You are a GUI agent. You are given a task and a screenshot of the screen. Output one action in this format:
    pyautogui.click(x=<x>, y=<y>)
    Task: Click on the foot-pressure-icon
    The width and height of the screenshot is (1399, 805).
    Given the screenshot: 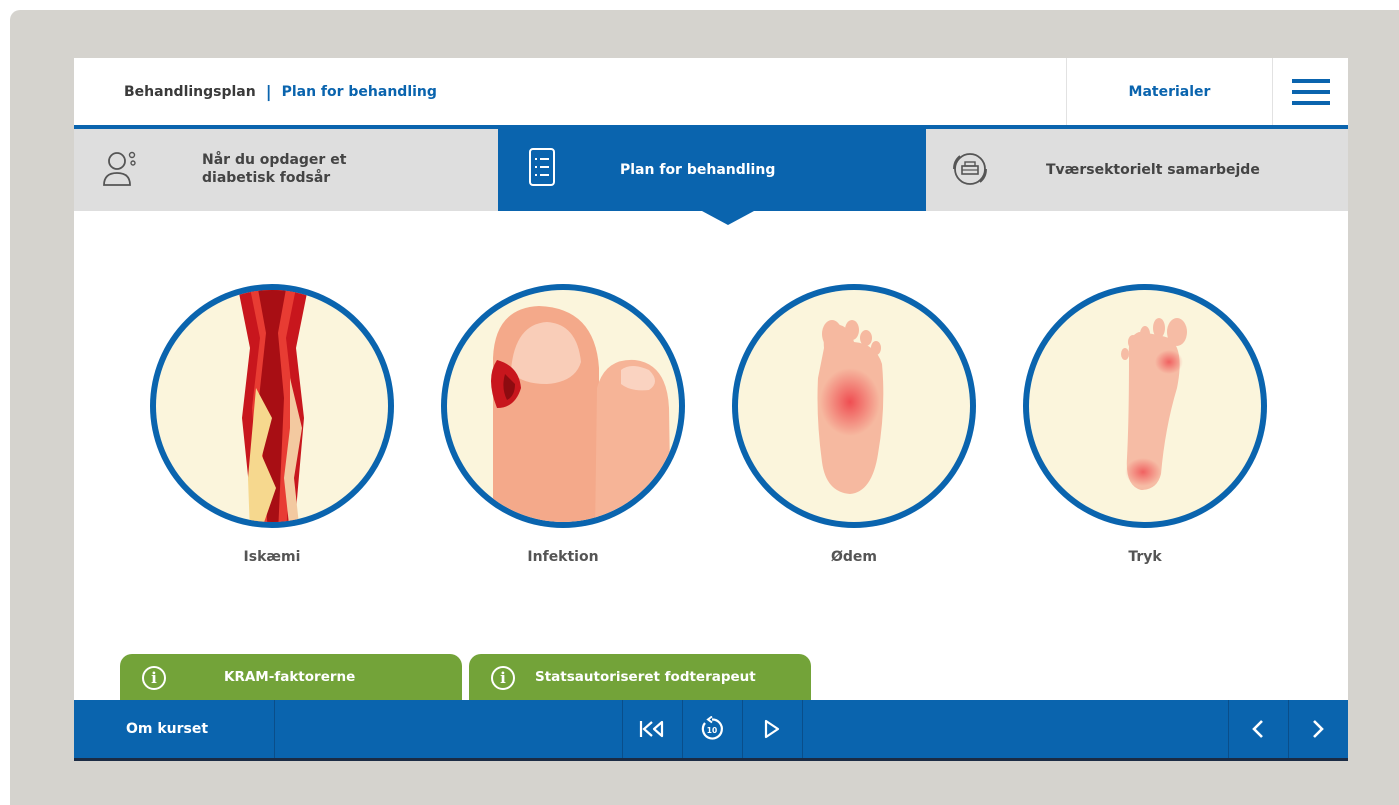 What is the action you would take?
    pyautogui.click(x=1145, y=406)
    